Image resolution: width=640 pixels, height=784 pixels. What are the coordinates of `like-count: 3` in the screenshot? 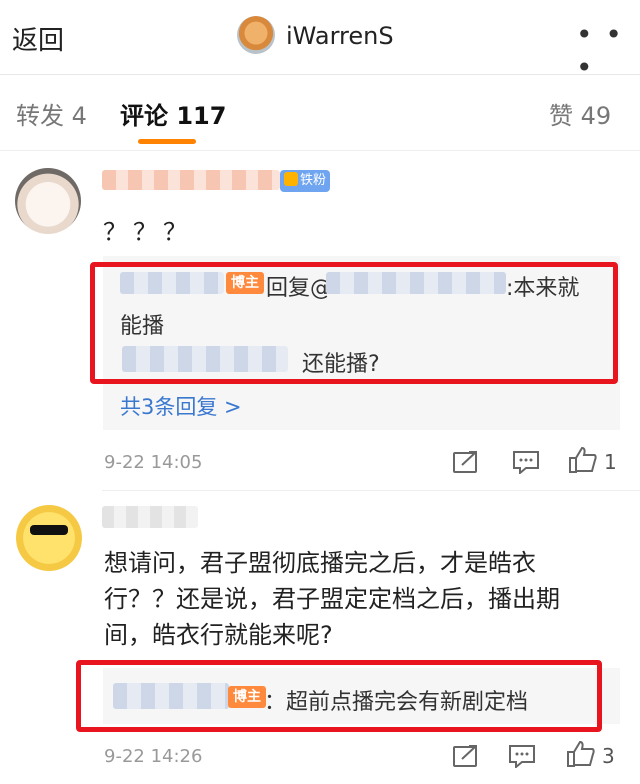 It's located at (608, 756).